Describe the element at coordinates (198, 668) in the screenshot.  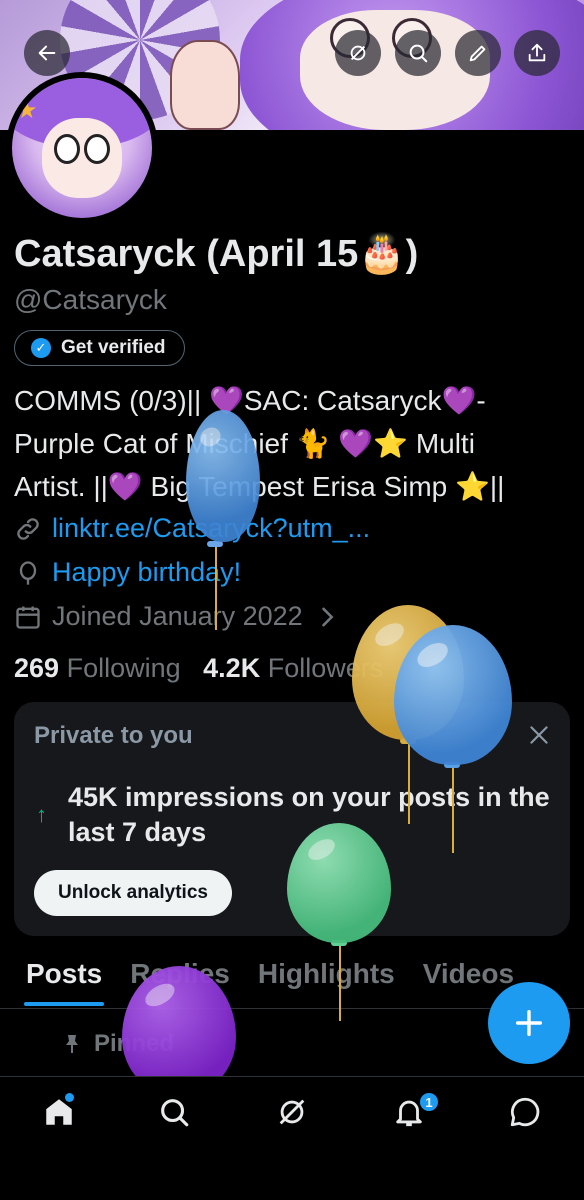
I see `follow-counts: 269 Following 4.2K Followers` at that location.